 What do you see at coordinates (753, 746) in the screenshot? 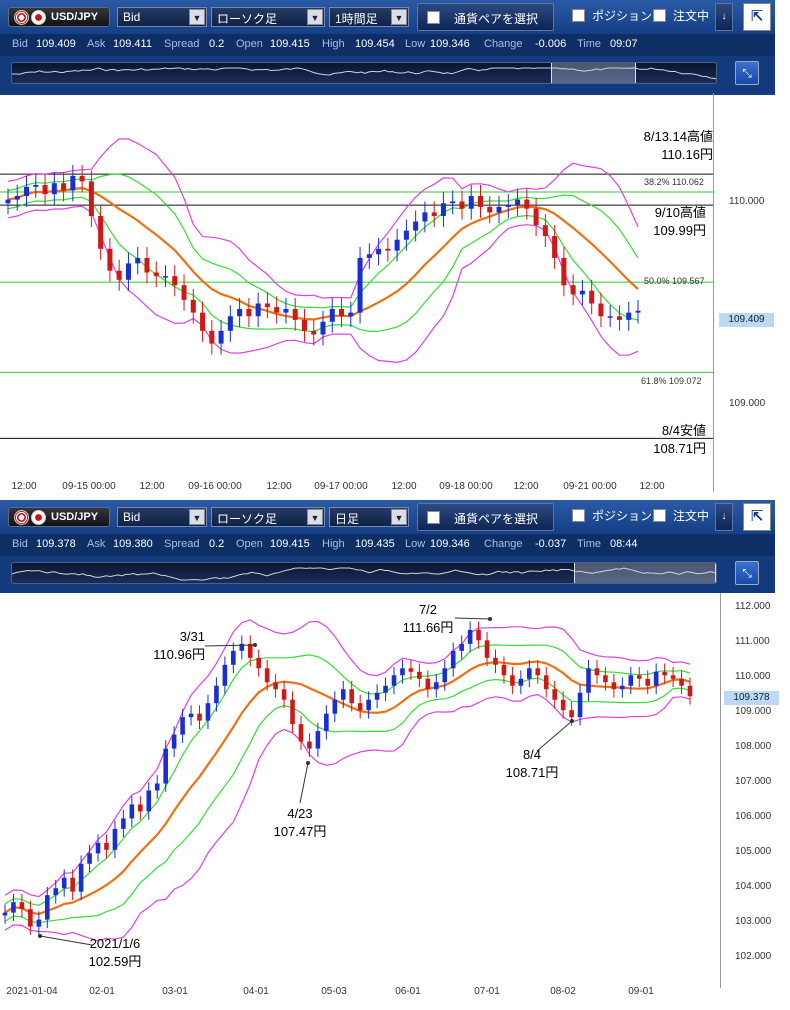
I see `y-tick: 108.000` at bounding box center [753, 746].